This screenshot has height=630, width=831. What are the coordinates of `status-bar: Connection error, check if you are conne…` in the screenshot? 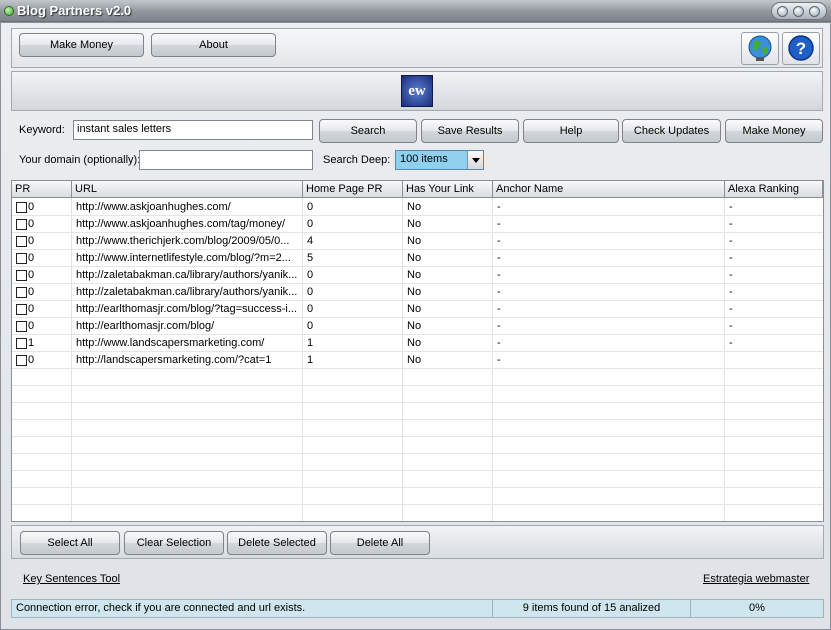 It's located at (417, 608).